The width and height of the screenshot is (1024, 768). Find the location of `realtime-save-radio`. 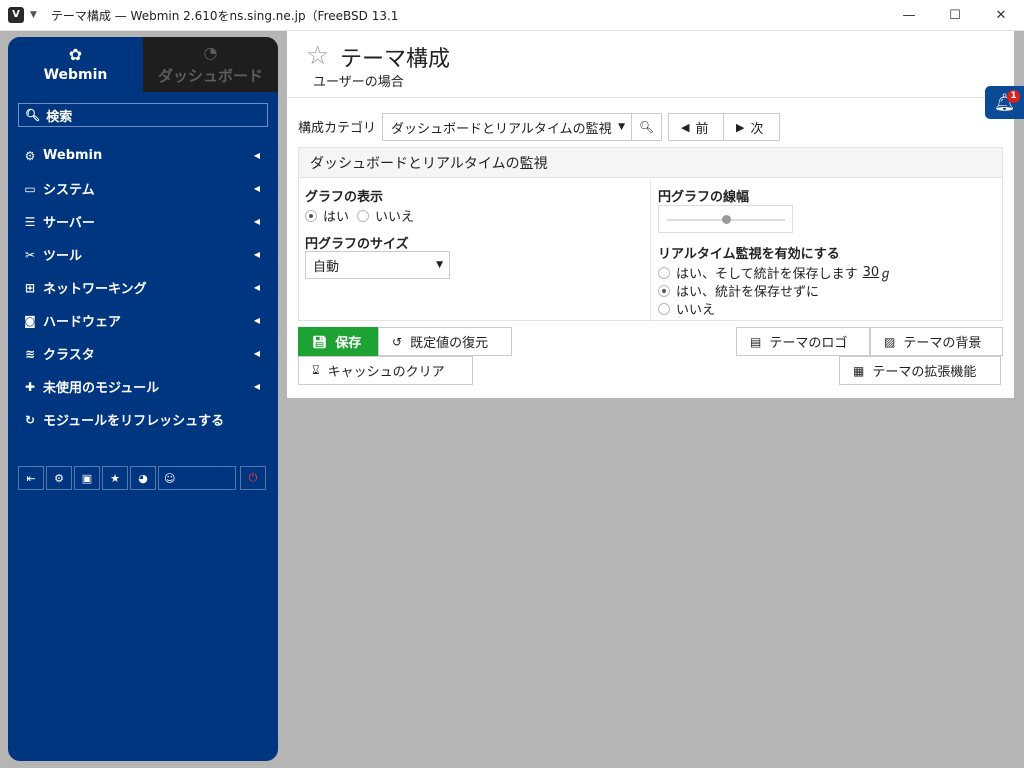

realtime-save-radio is located at coordinates (664, 272).